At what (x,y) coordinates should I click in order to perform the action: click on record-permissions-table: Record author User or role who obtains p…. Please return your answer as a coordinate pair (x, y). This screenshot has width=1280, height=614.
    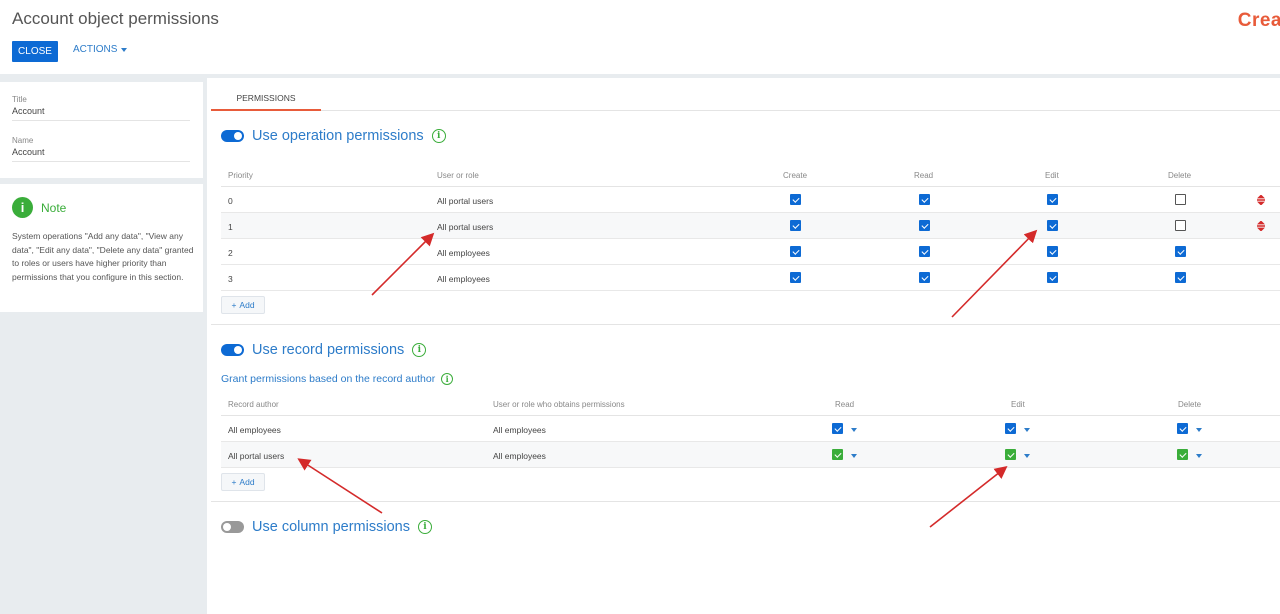
    Looking at the image, I should click on (750, 430).